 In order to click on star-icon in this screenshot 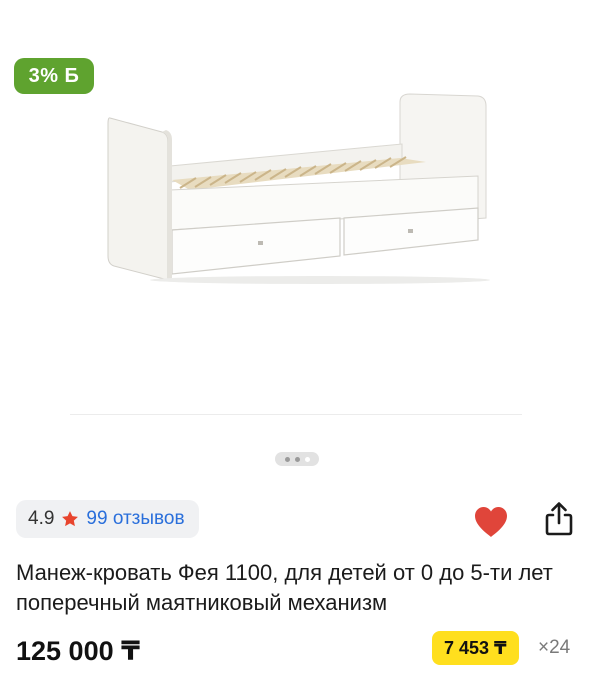, I will do `click(70, 519)`.